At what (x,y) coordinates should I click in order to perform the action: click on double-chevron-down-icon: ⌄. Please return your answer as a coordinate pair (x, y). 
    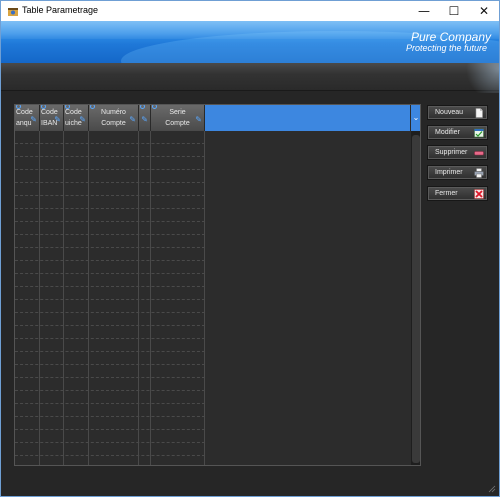
    Looking at the image, I should click on (415, 118).